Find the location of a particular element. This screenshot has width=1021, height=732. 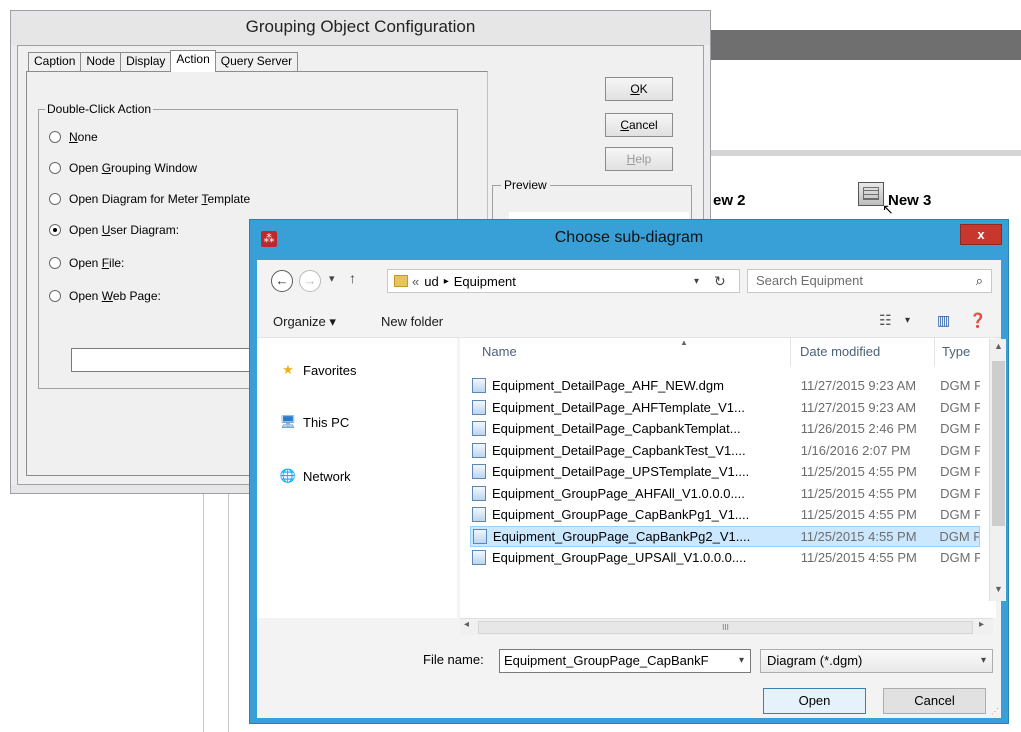

search-input: Search Equipment ⌕ is located at coordinates (869, 281).